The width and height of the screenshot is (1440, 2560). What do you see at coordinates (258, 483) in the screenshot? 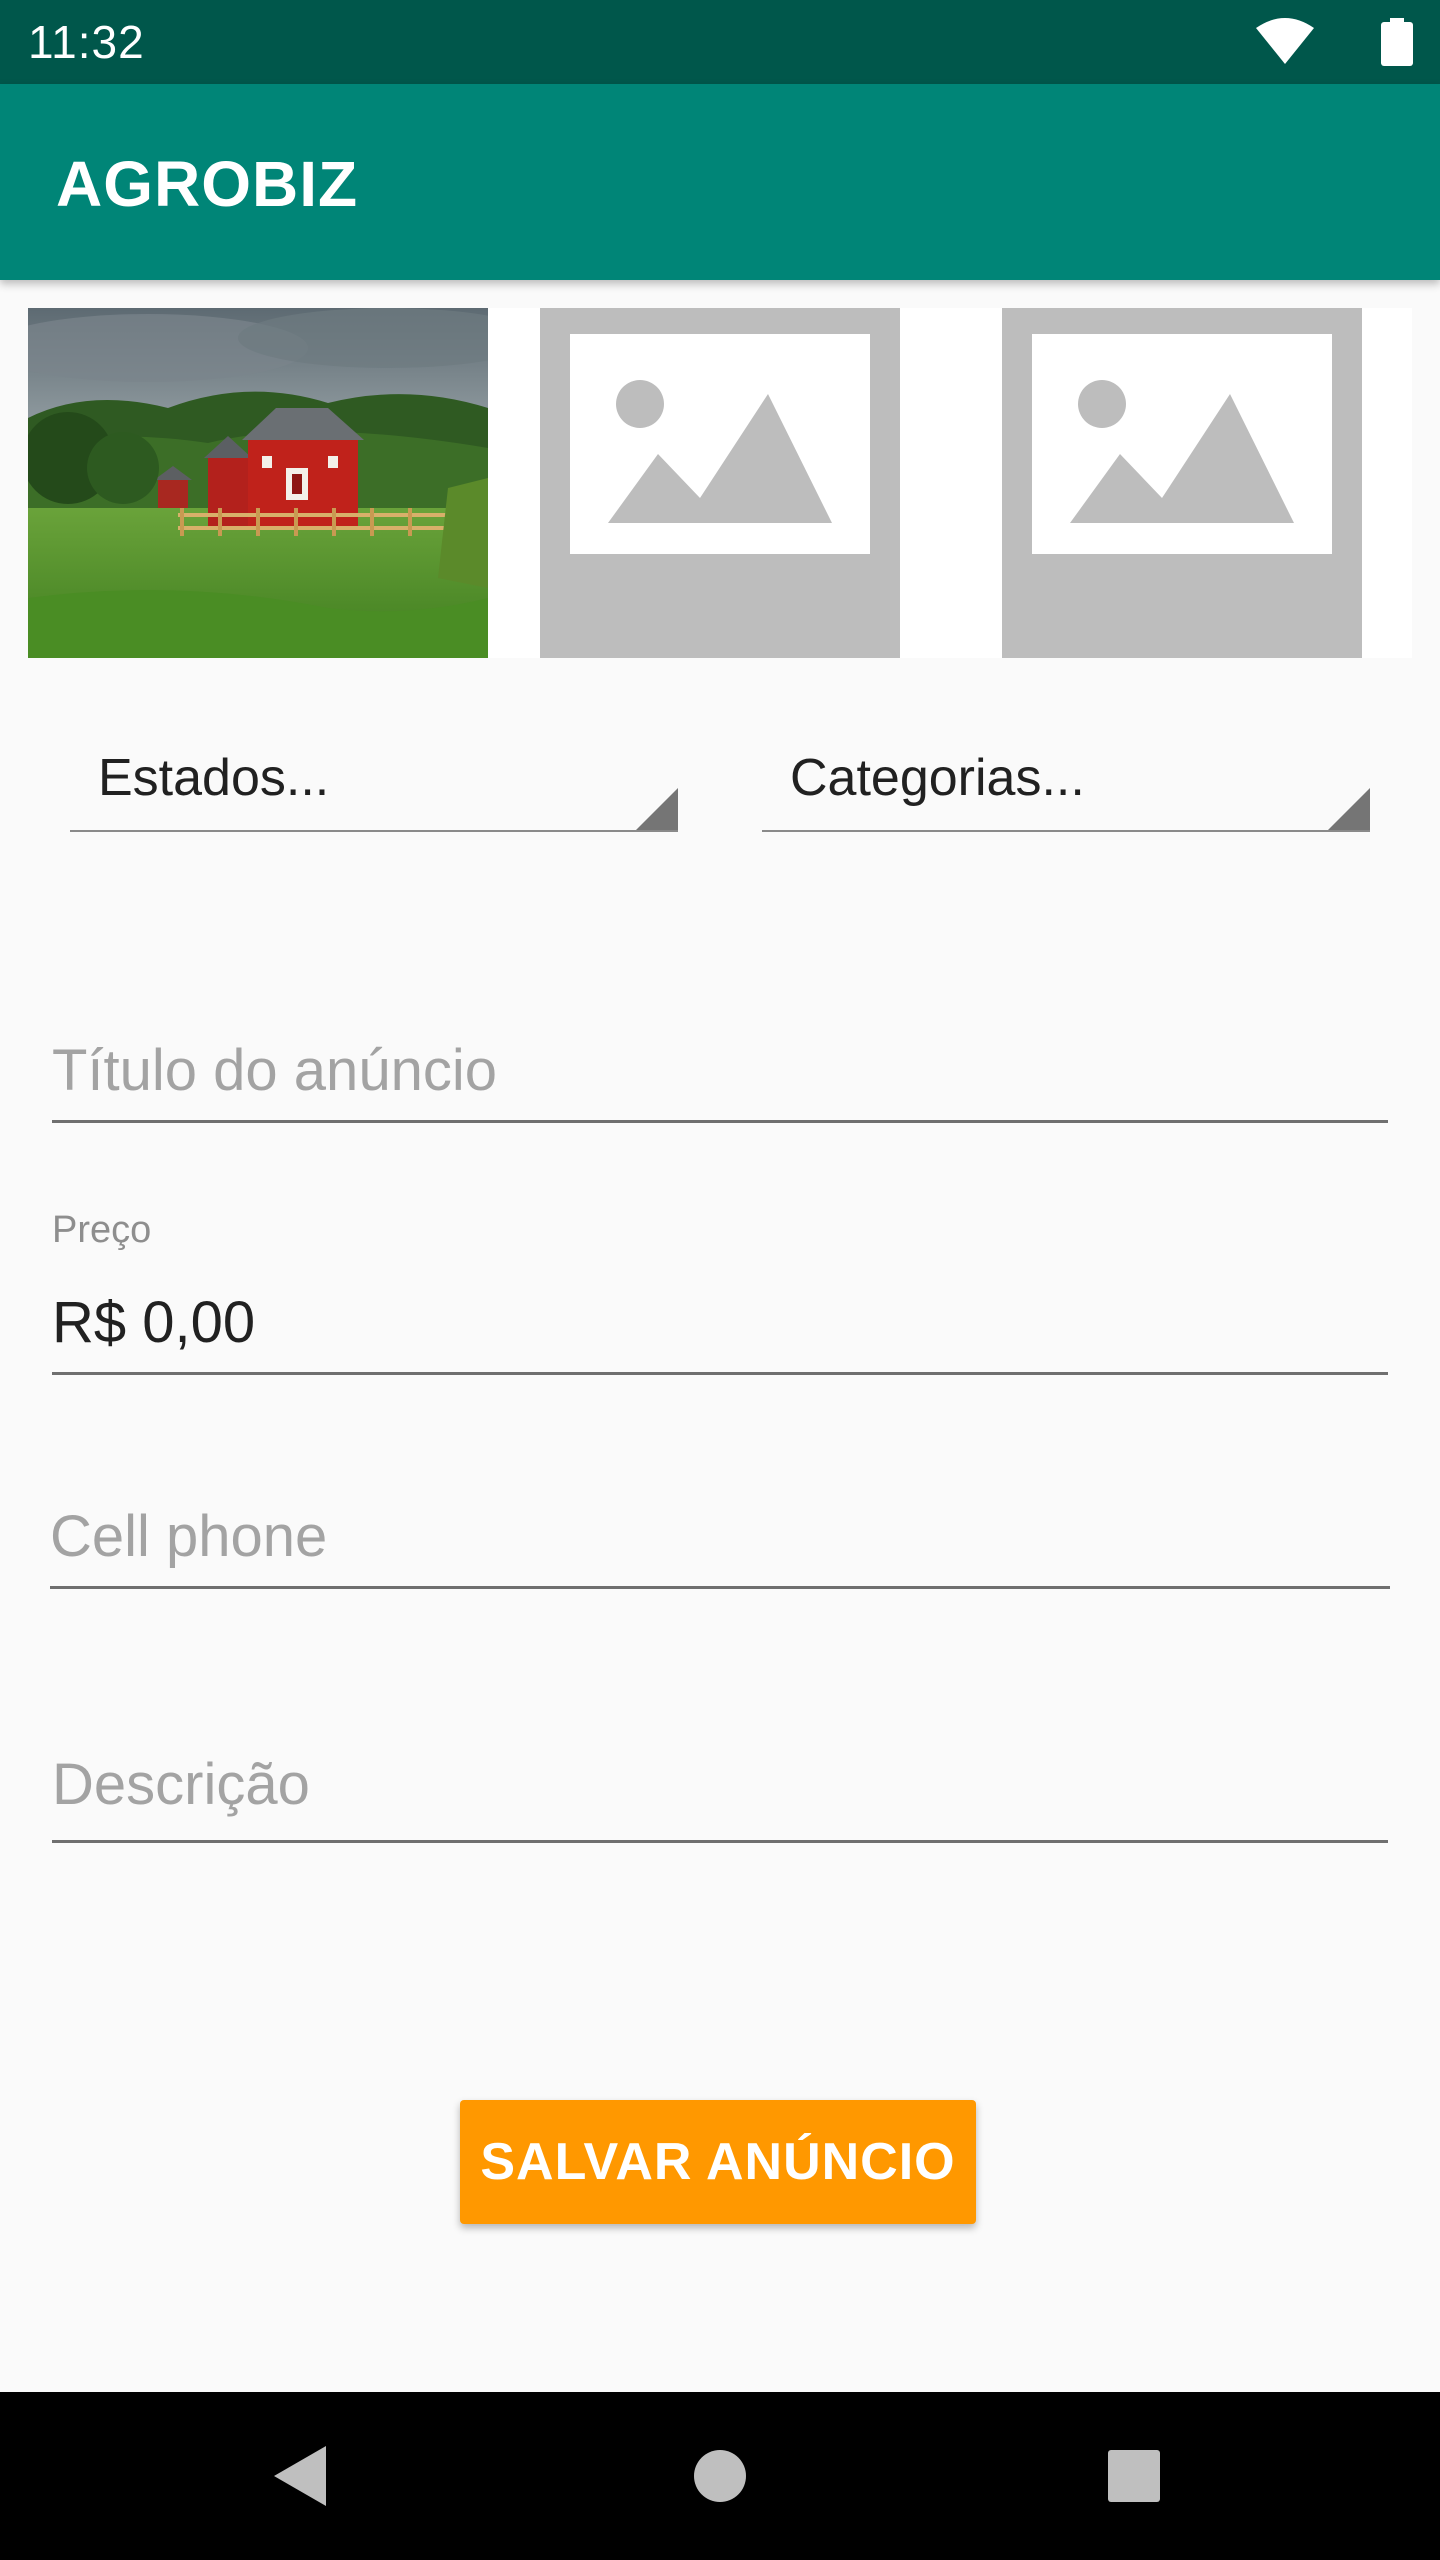
I see `barn-photo` at bounding box center [258, 483].